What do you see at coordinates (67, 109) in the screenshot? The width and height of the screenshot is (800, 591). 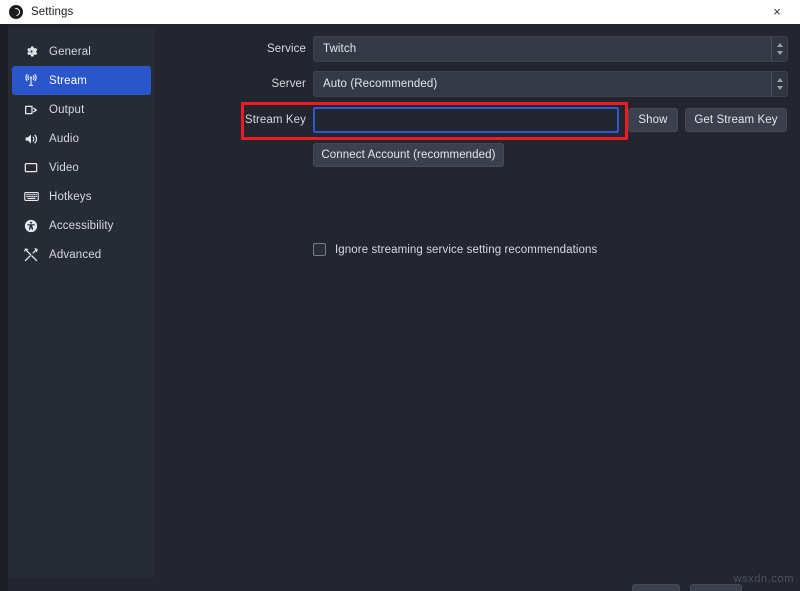 I see `sidebar-item-label: Output` at bounding box center [67, 109].